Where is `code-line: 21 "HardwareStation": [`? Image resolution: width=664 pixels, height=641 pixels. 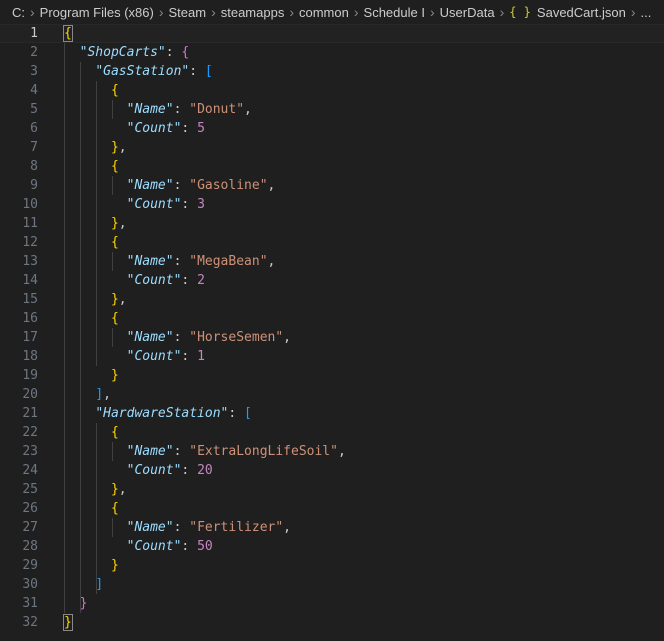 code-line: 21 "HardwareStation": [ is located at coordinates (332, 413).